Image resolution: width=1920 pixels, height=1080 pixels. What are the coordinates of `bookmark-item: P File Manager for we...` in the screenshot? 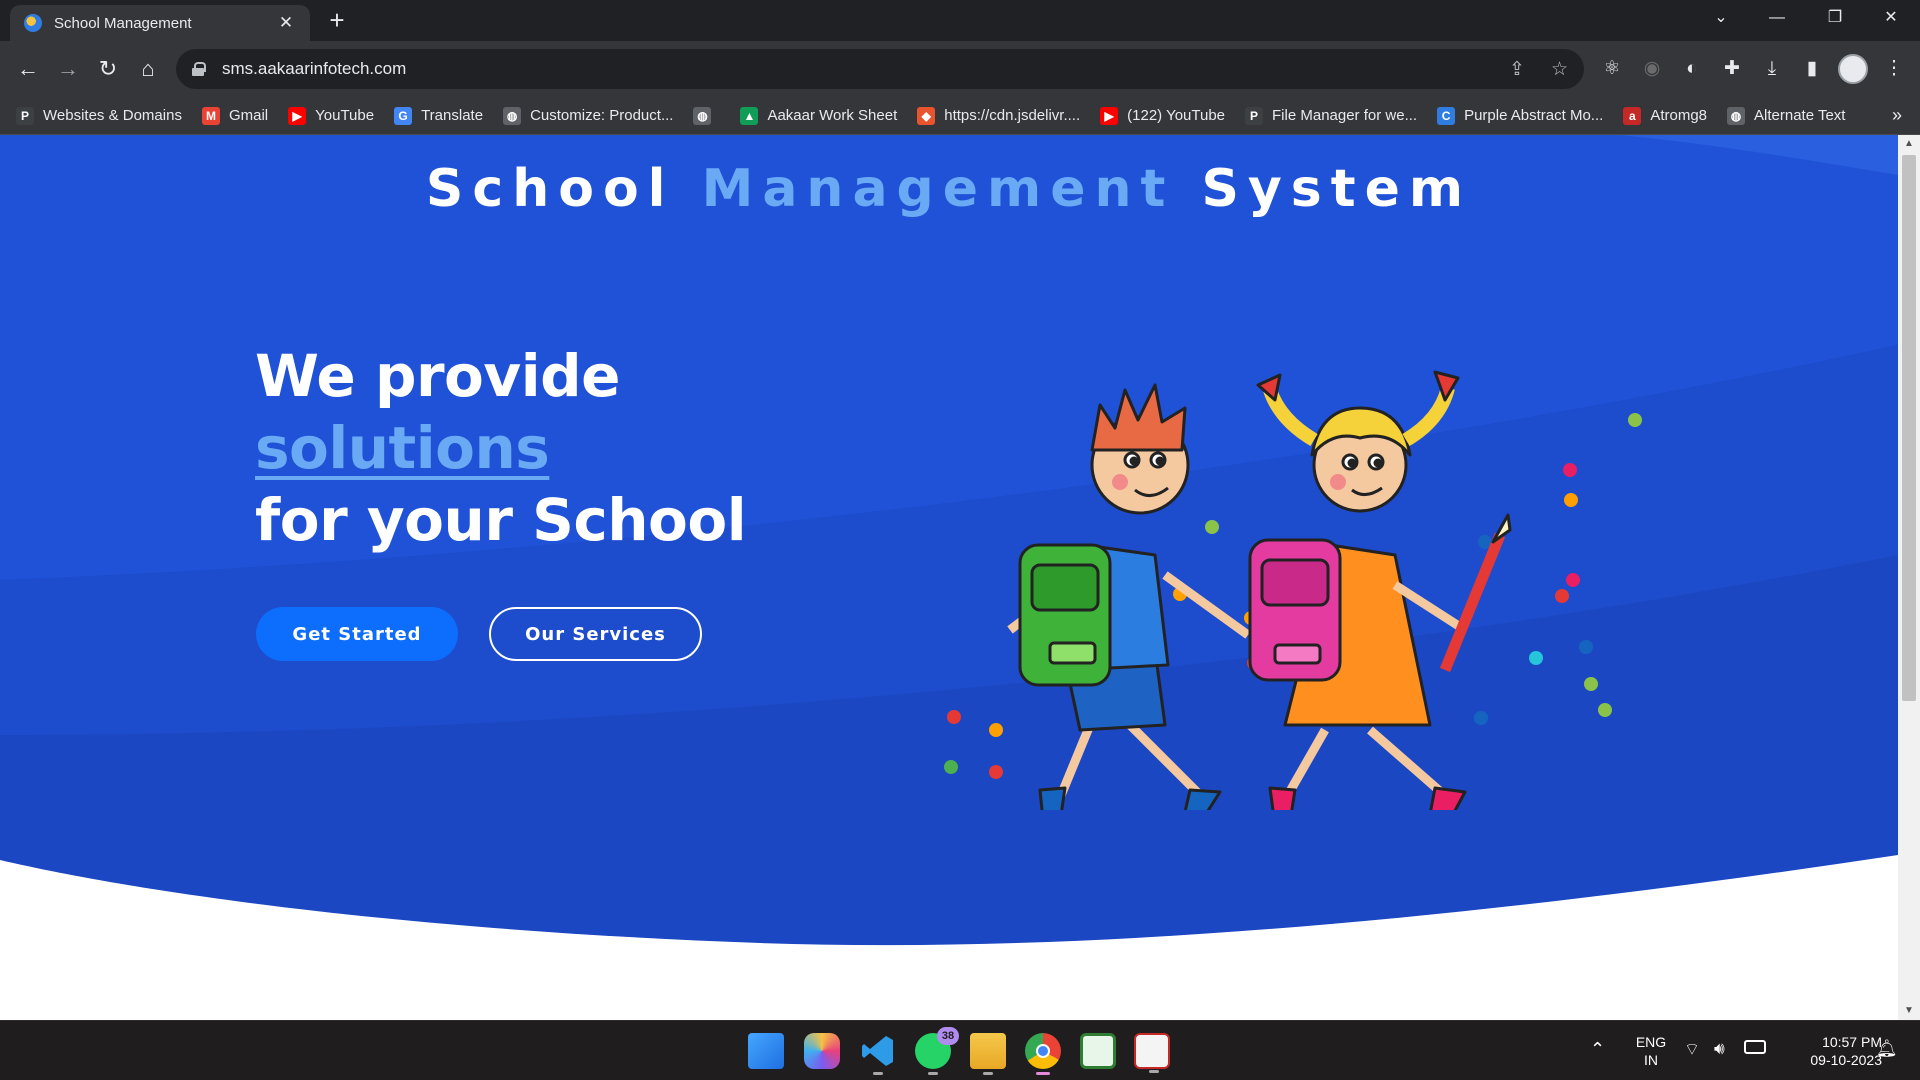 It's located at (1331, 115).